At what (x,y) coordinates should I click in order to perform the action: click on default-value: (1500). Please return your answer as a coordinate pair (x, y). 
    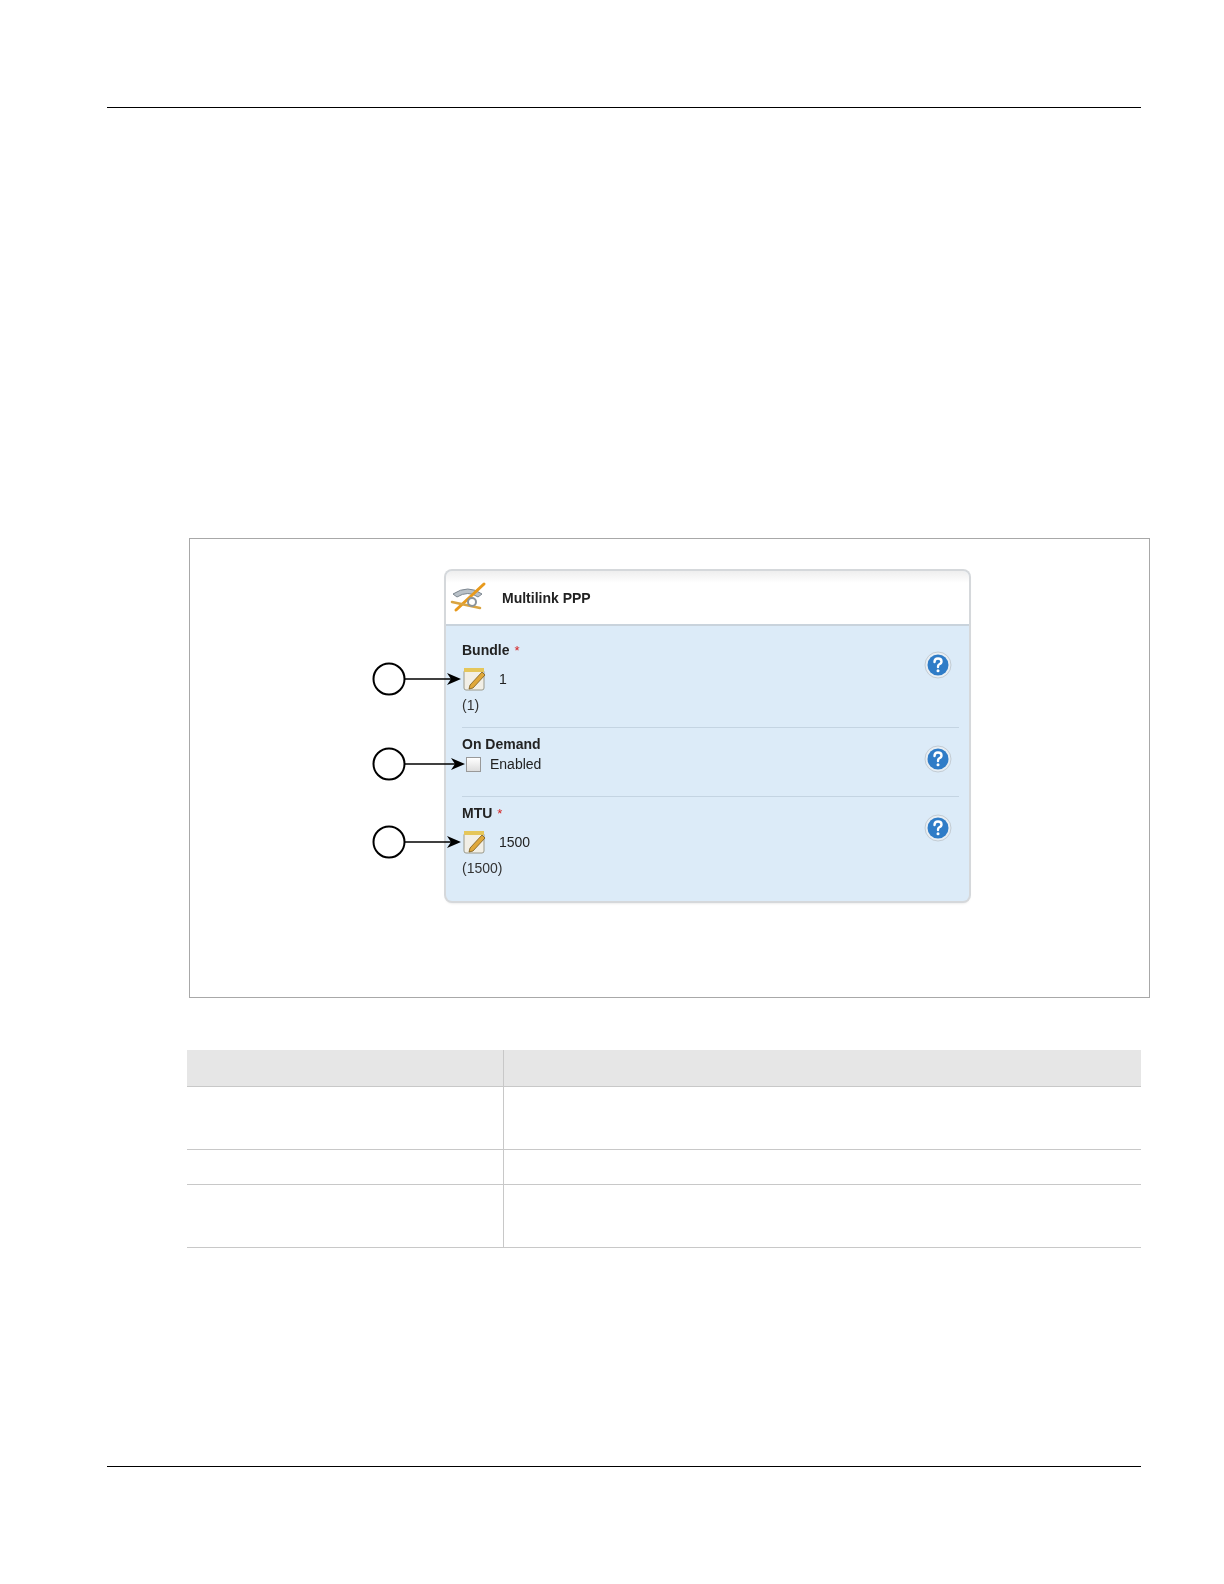
    Looking at the image, I should click on (483, 868).